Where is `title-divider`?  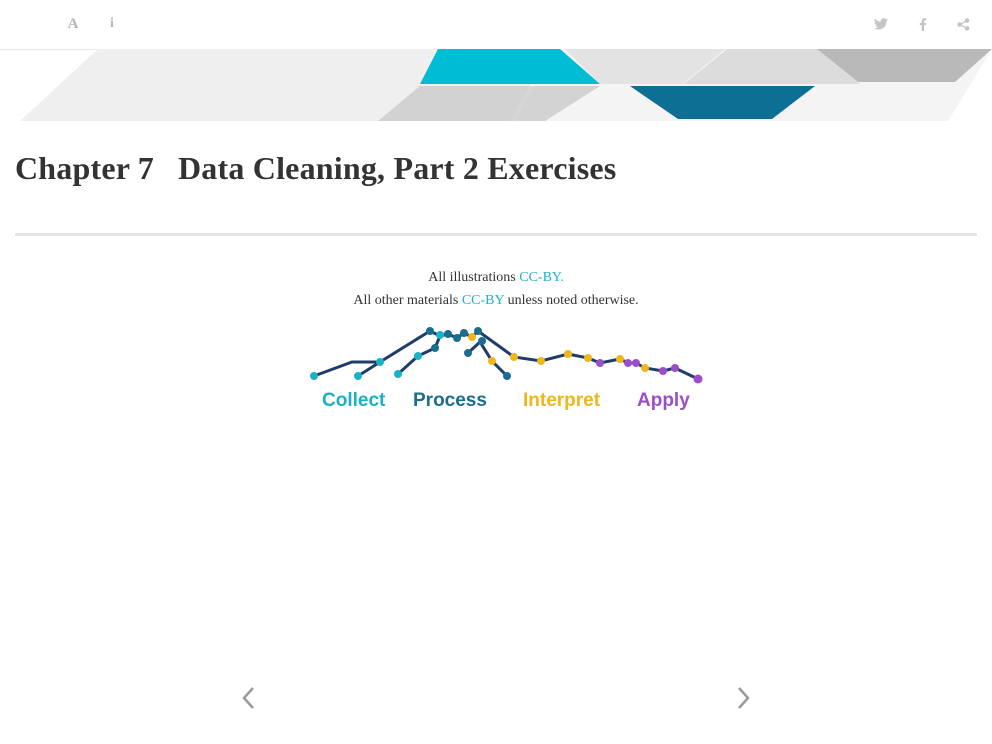 title-divider is located at coordinates (496, 234).